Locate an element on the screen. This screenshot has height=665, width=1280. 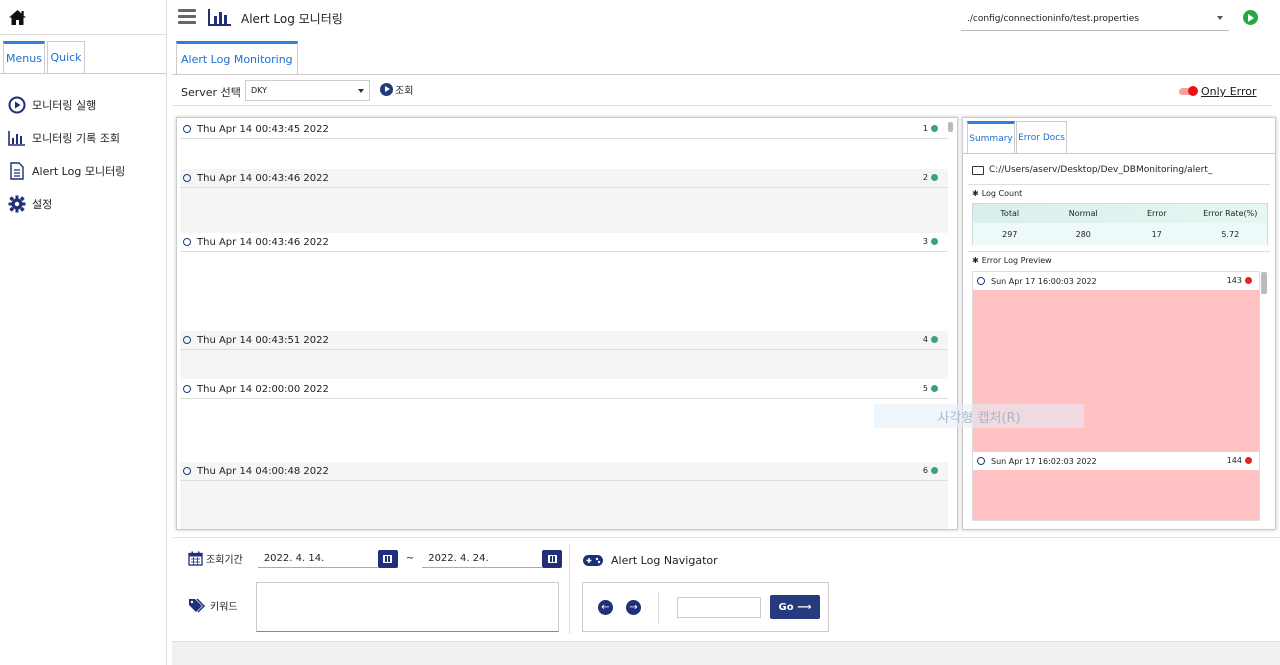
server-value: DKY is located at coordinates (259, 90).